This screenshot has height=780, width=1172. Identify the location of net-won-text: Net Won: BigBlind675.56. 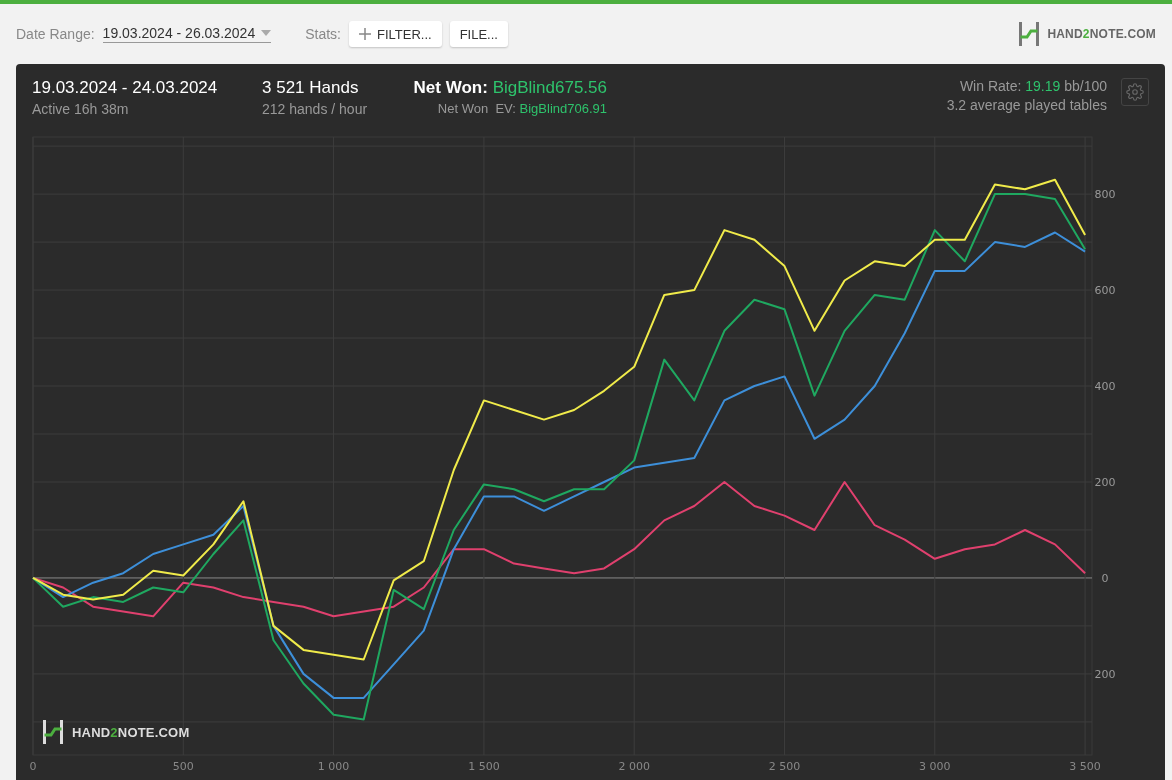
(510, 88).